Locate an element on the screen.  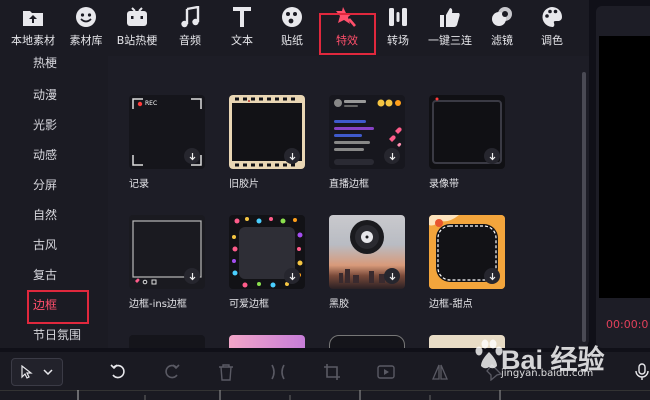
effects-scrollbar is located at coordinates (584, 207).